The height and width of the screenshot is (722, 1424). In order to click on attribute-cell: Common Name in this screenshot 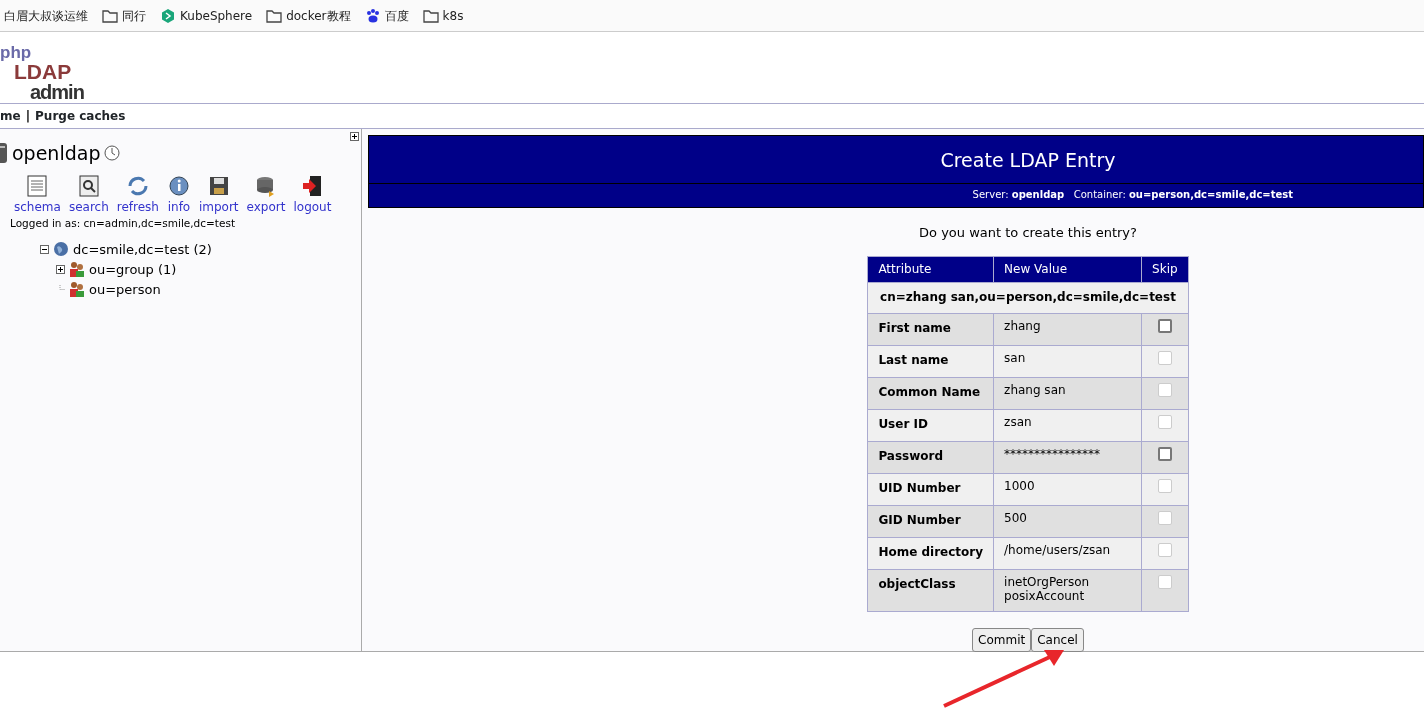, I will do `click(930, 393)`.